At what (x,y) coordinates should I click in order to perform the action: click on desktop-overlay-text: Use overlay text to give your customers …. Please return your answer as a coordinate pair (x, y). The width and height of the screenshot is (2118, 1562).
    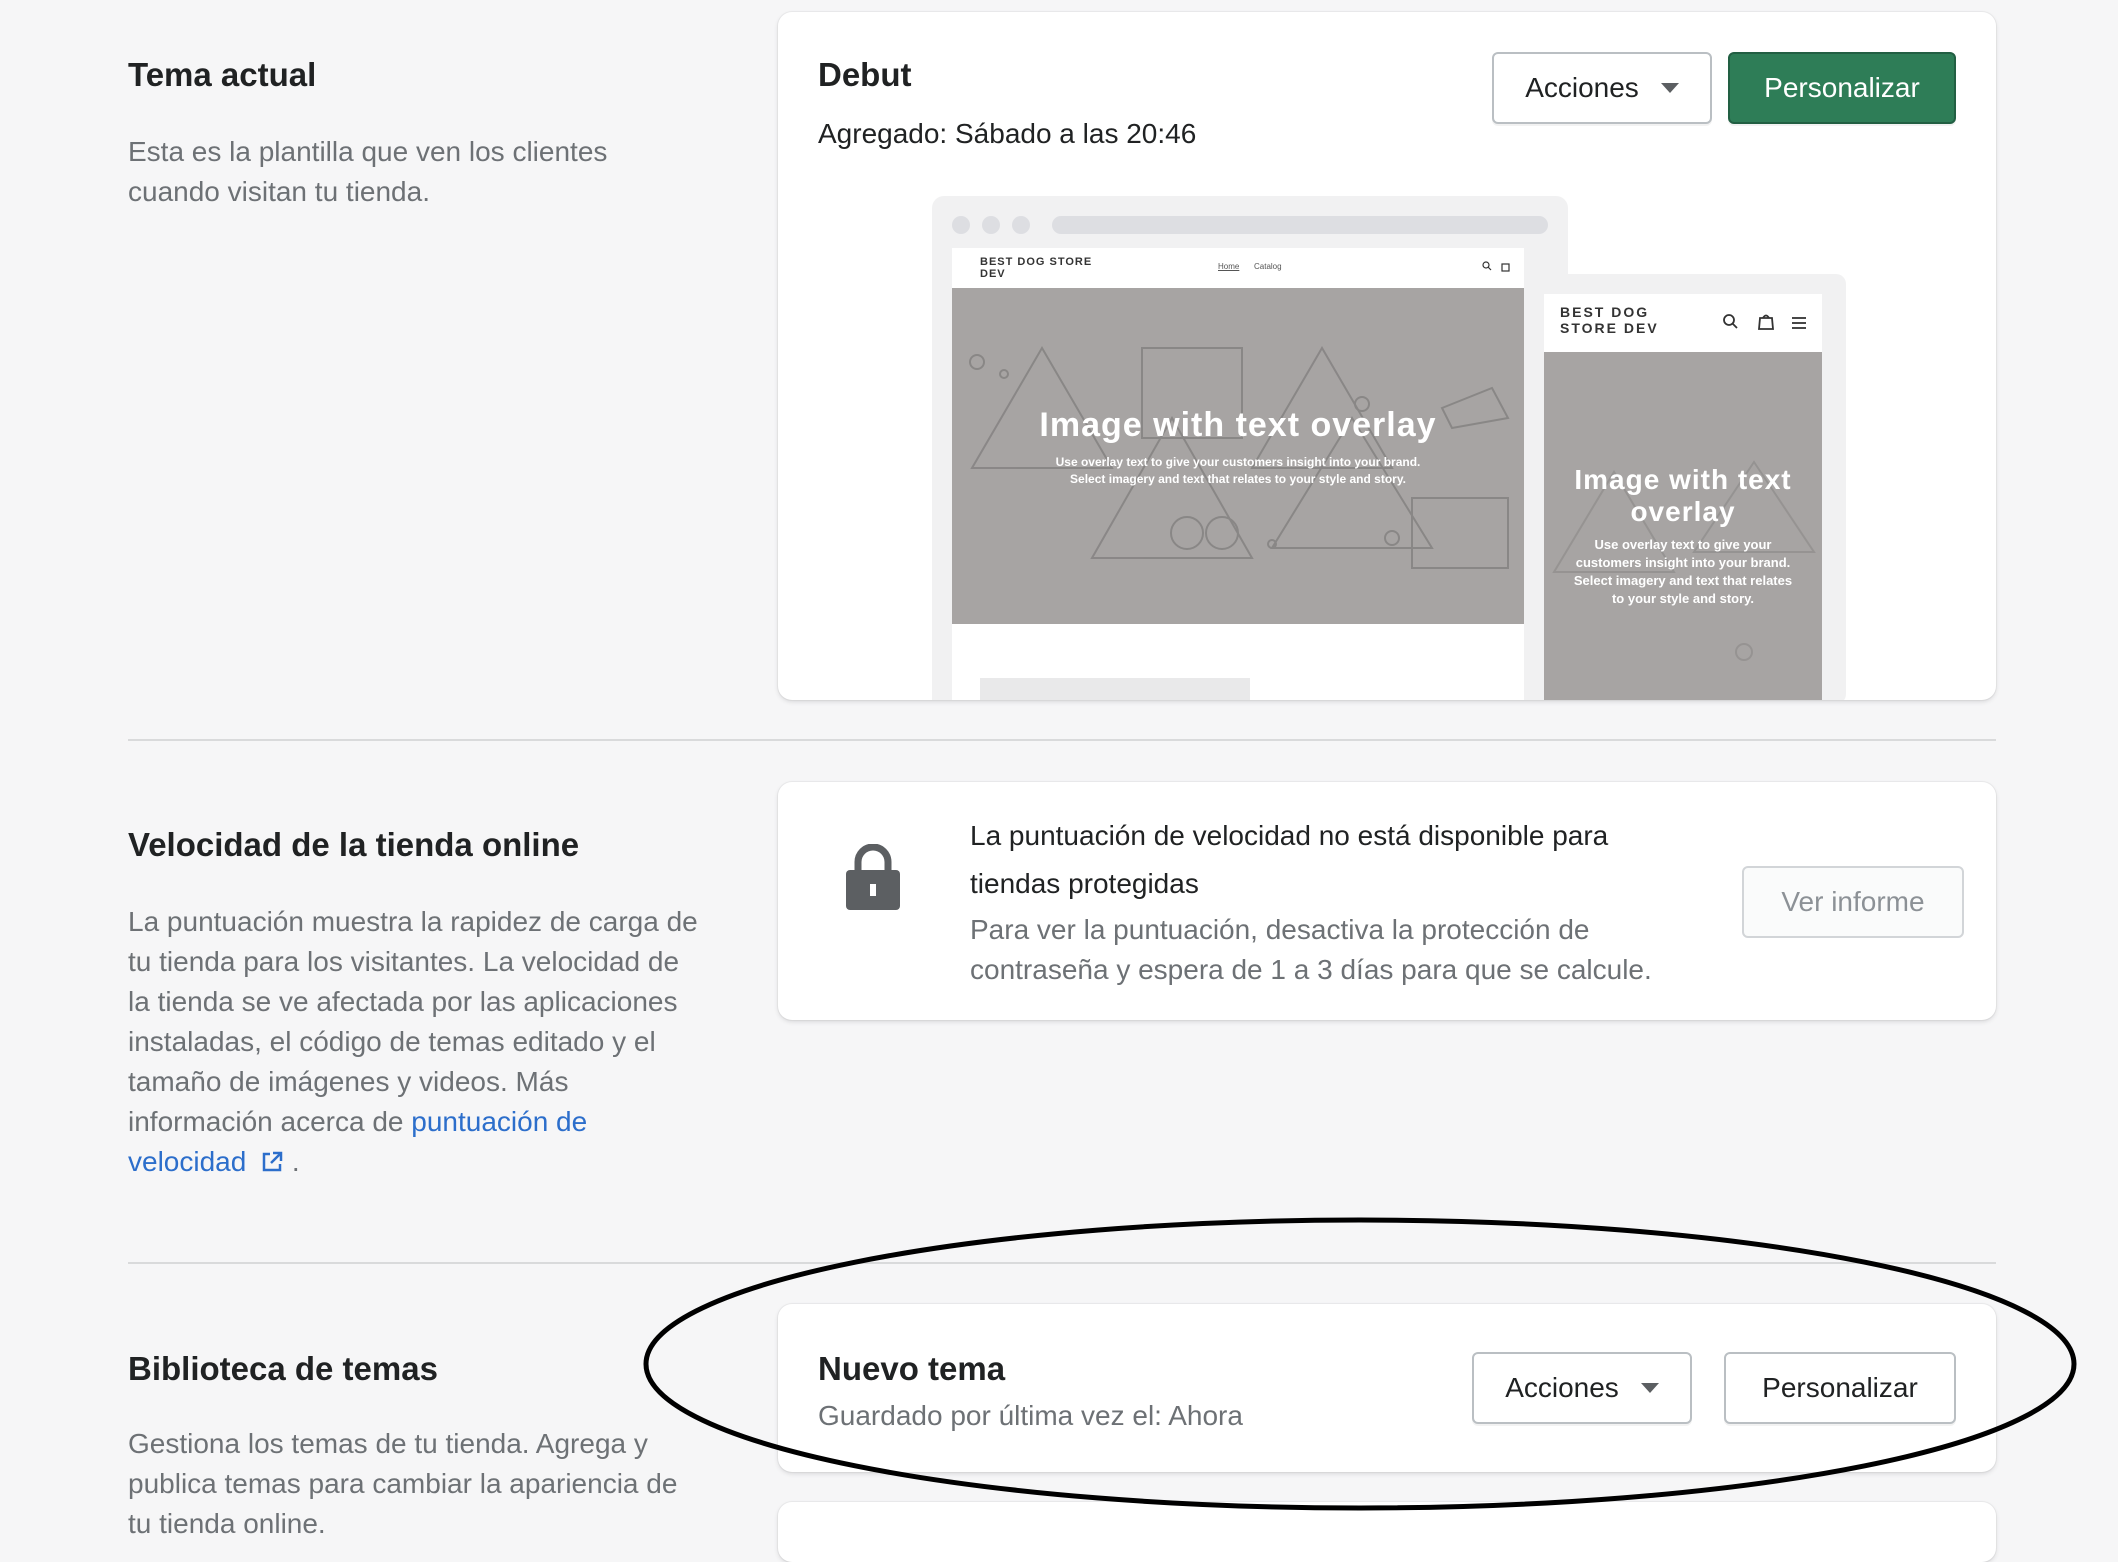
    Looking at the image, I should click on (1238, 470).